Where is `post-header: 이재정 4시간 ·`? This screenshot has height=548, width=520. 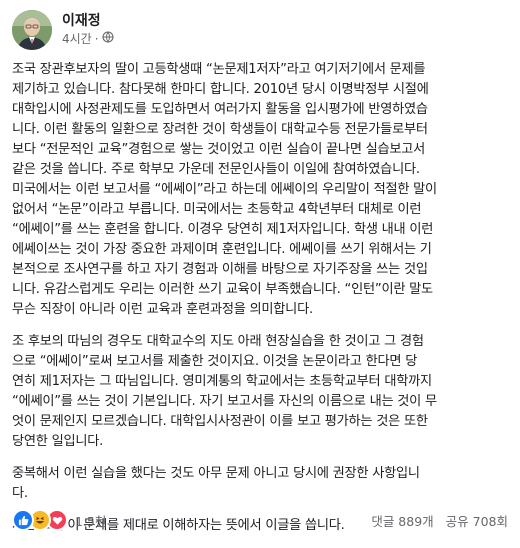
post-header: 이재정 4시간 · is located at coordinates (63, 30).